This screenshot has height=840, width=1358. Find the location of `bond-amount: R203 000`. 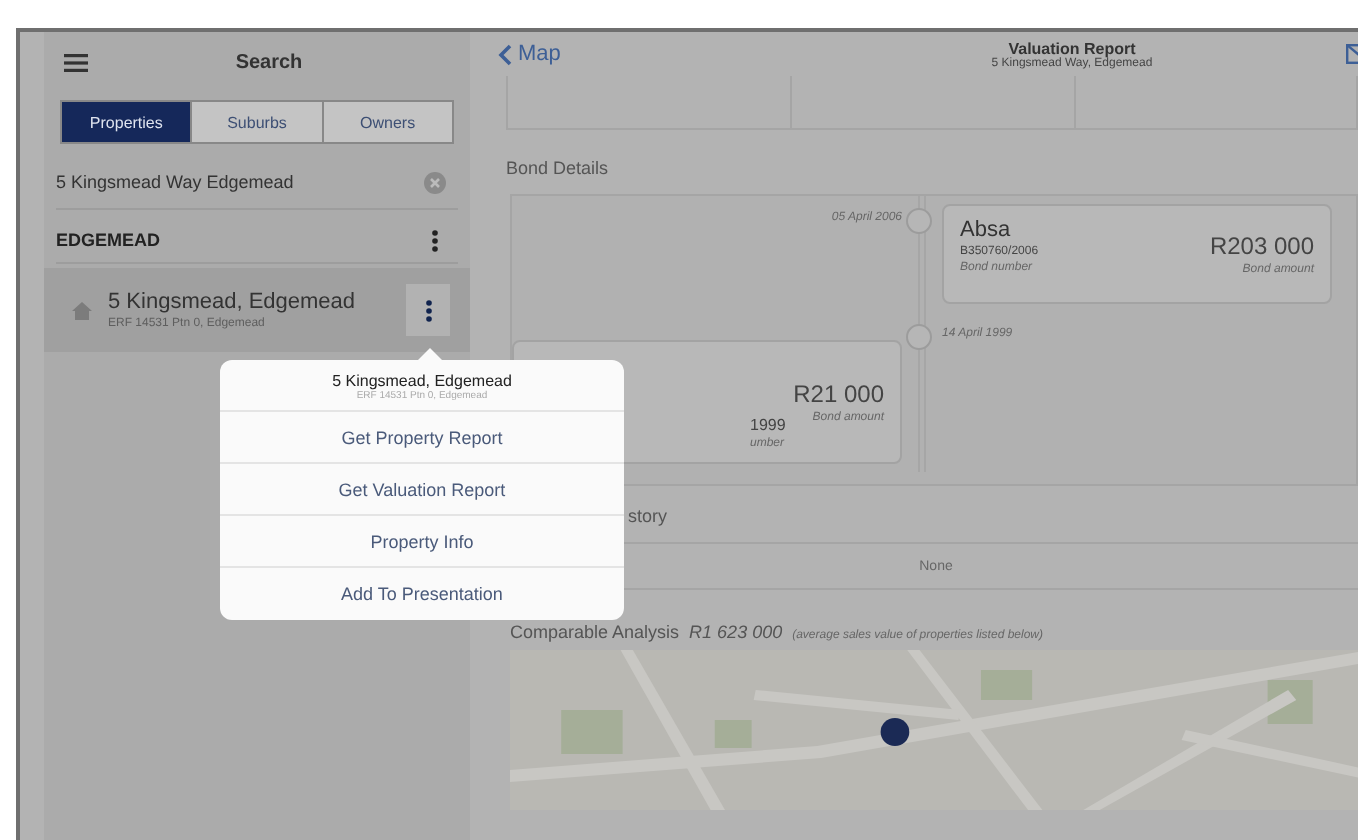

bond-amount: R203 000 is located at coordinates (1261, 246).